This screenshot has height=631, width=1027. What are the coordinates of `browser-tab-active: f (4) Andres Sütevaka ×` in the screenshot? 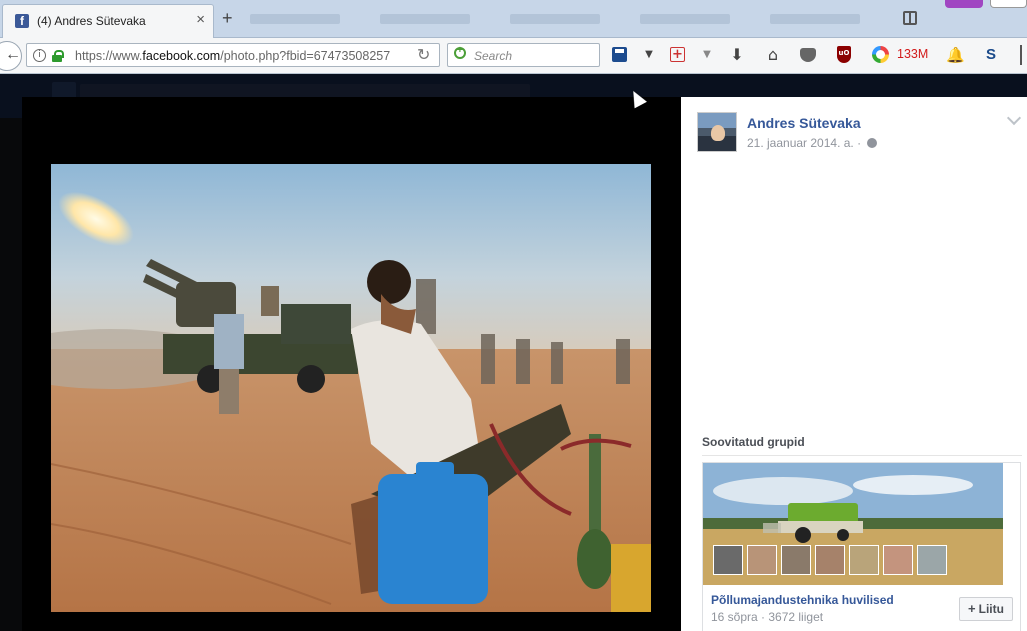 It's located at (108, 21).